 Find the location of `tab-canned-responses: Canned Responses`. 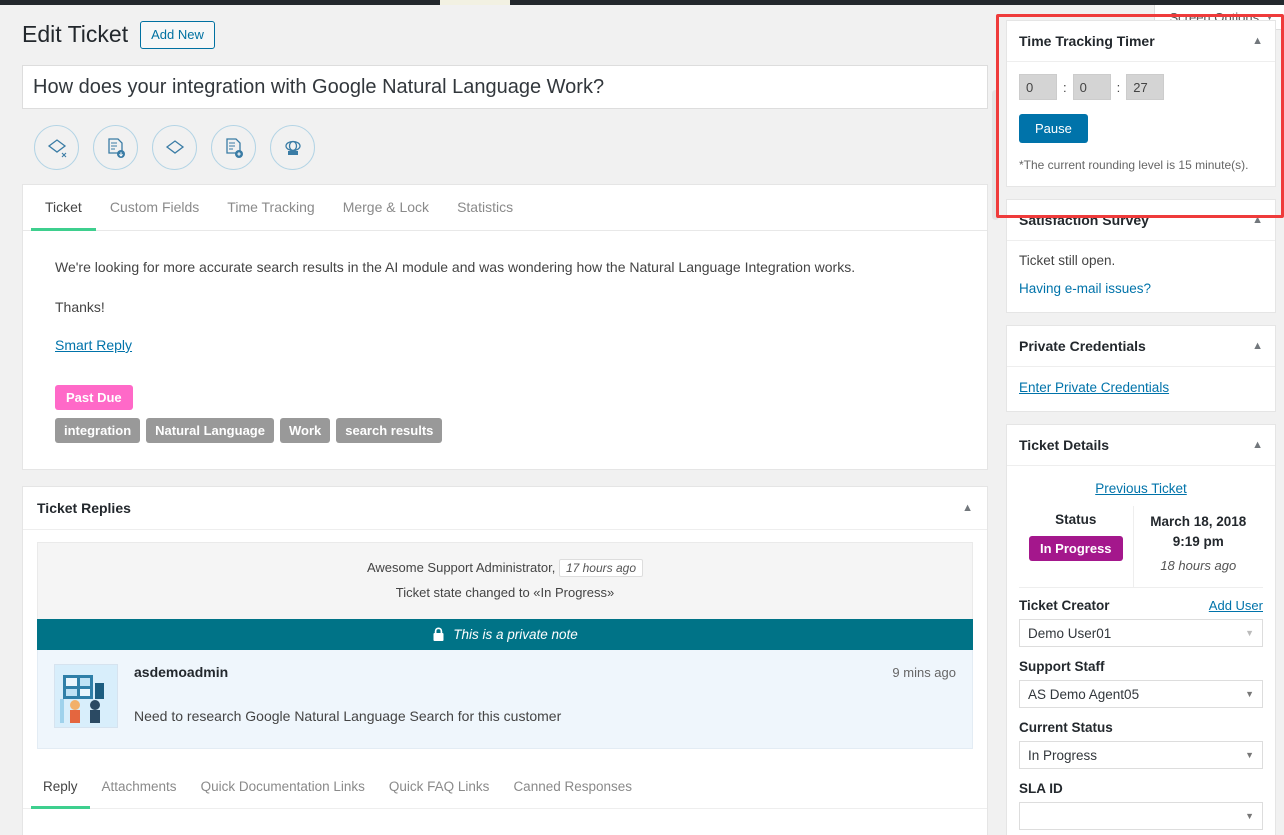

tab-canned-responses: Canned Responses is located at coordinates (572, 787).